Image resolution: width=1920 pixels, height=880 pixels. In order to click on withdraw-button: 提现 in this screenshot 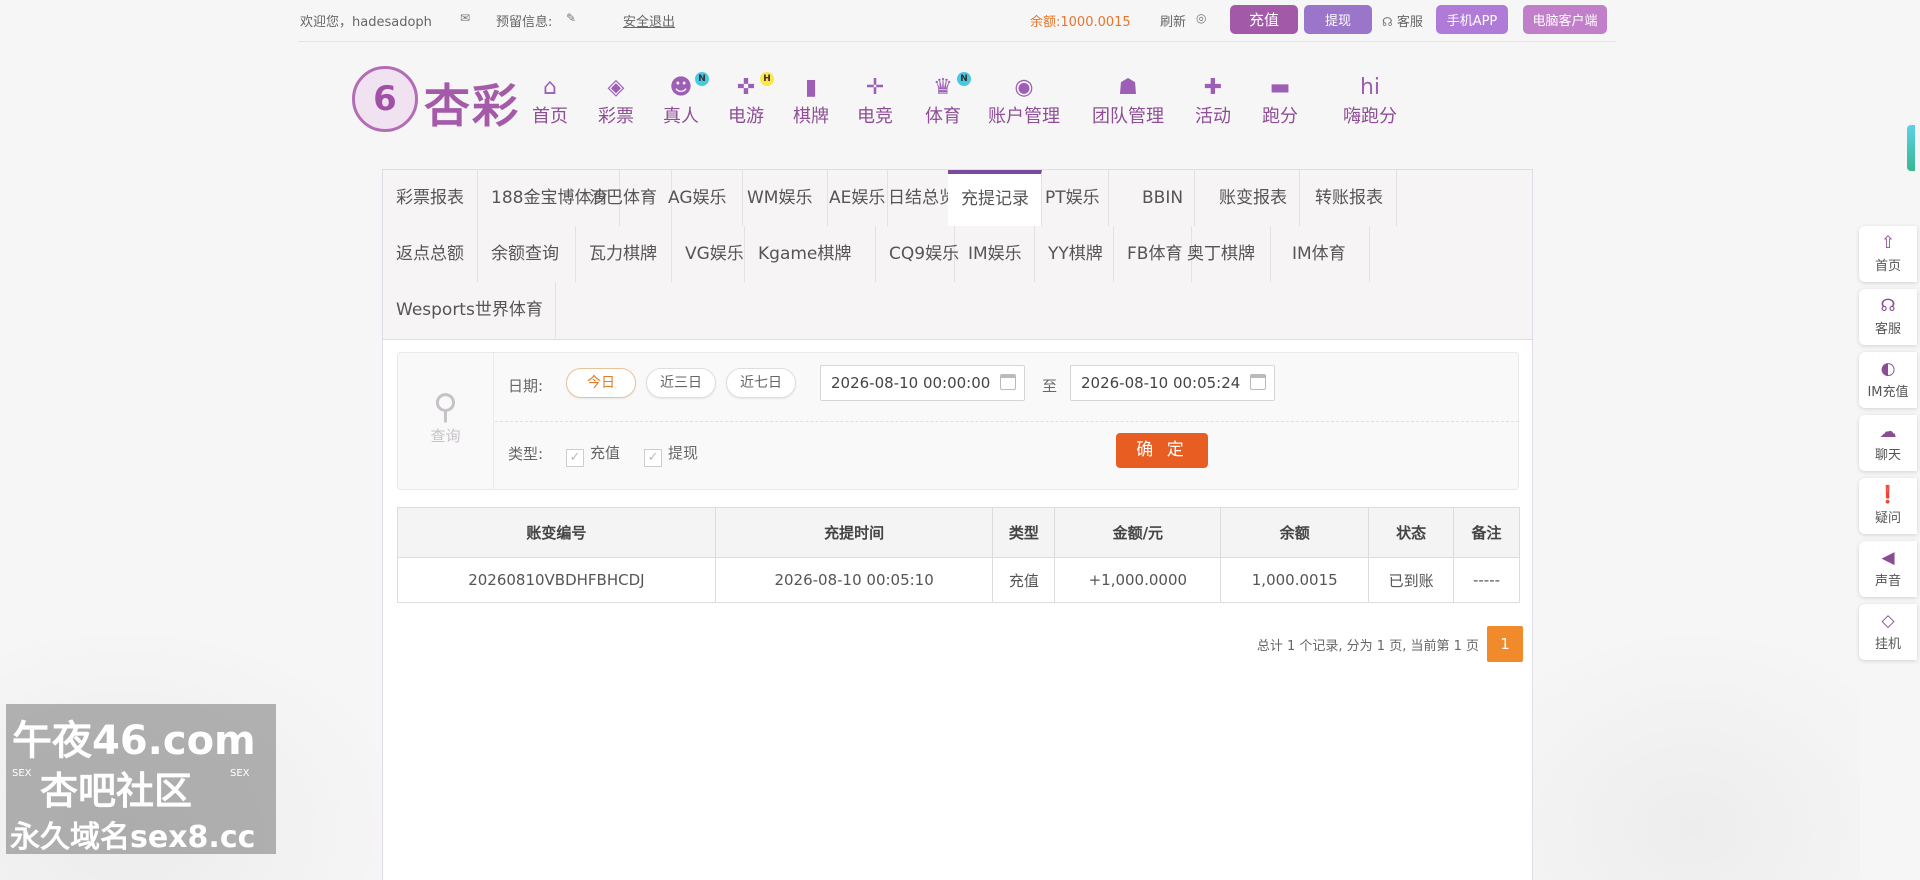, I will do `click(1338, 19)`.